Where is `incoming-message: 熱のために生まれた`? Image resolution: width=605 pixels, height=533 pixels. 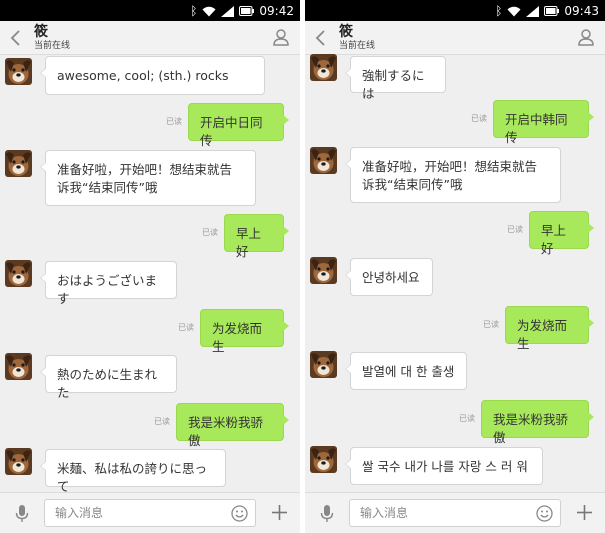
incoming-message: 熱のために生まれた is located at coordinates (108, 377).